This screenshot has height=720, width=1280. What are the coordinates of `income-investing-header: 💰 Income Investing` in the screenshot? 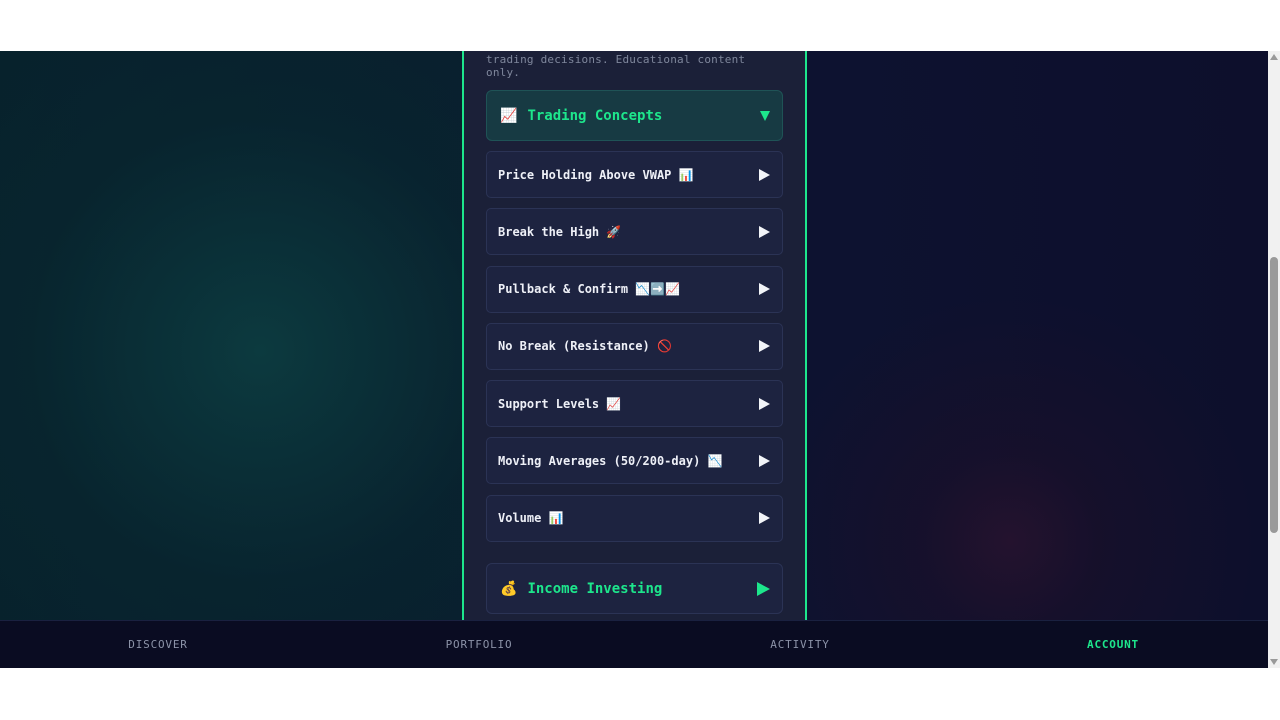 It's located at (634, 588).